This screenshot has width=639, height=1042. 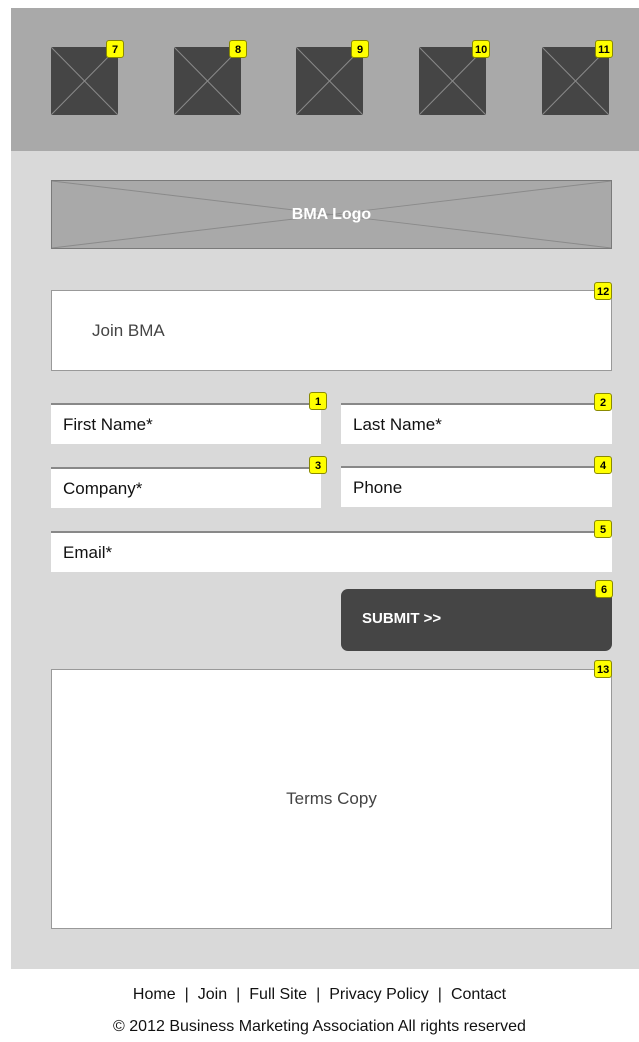 What do you see at coordinates (154, 994) in the screenshot?
I see `footer-link-home: Home` at bounding box center [154, 994].